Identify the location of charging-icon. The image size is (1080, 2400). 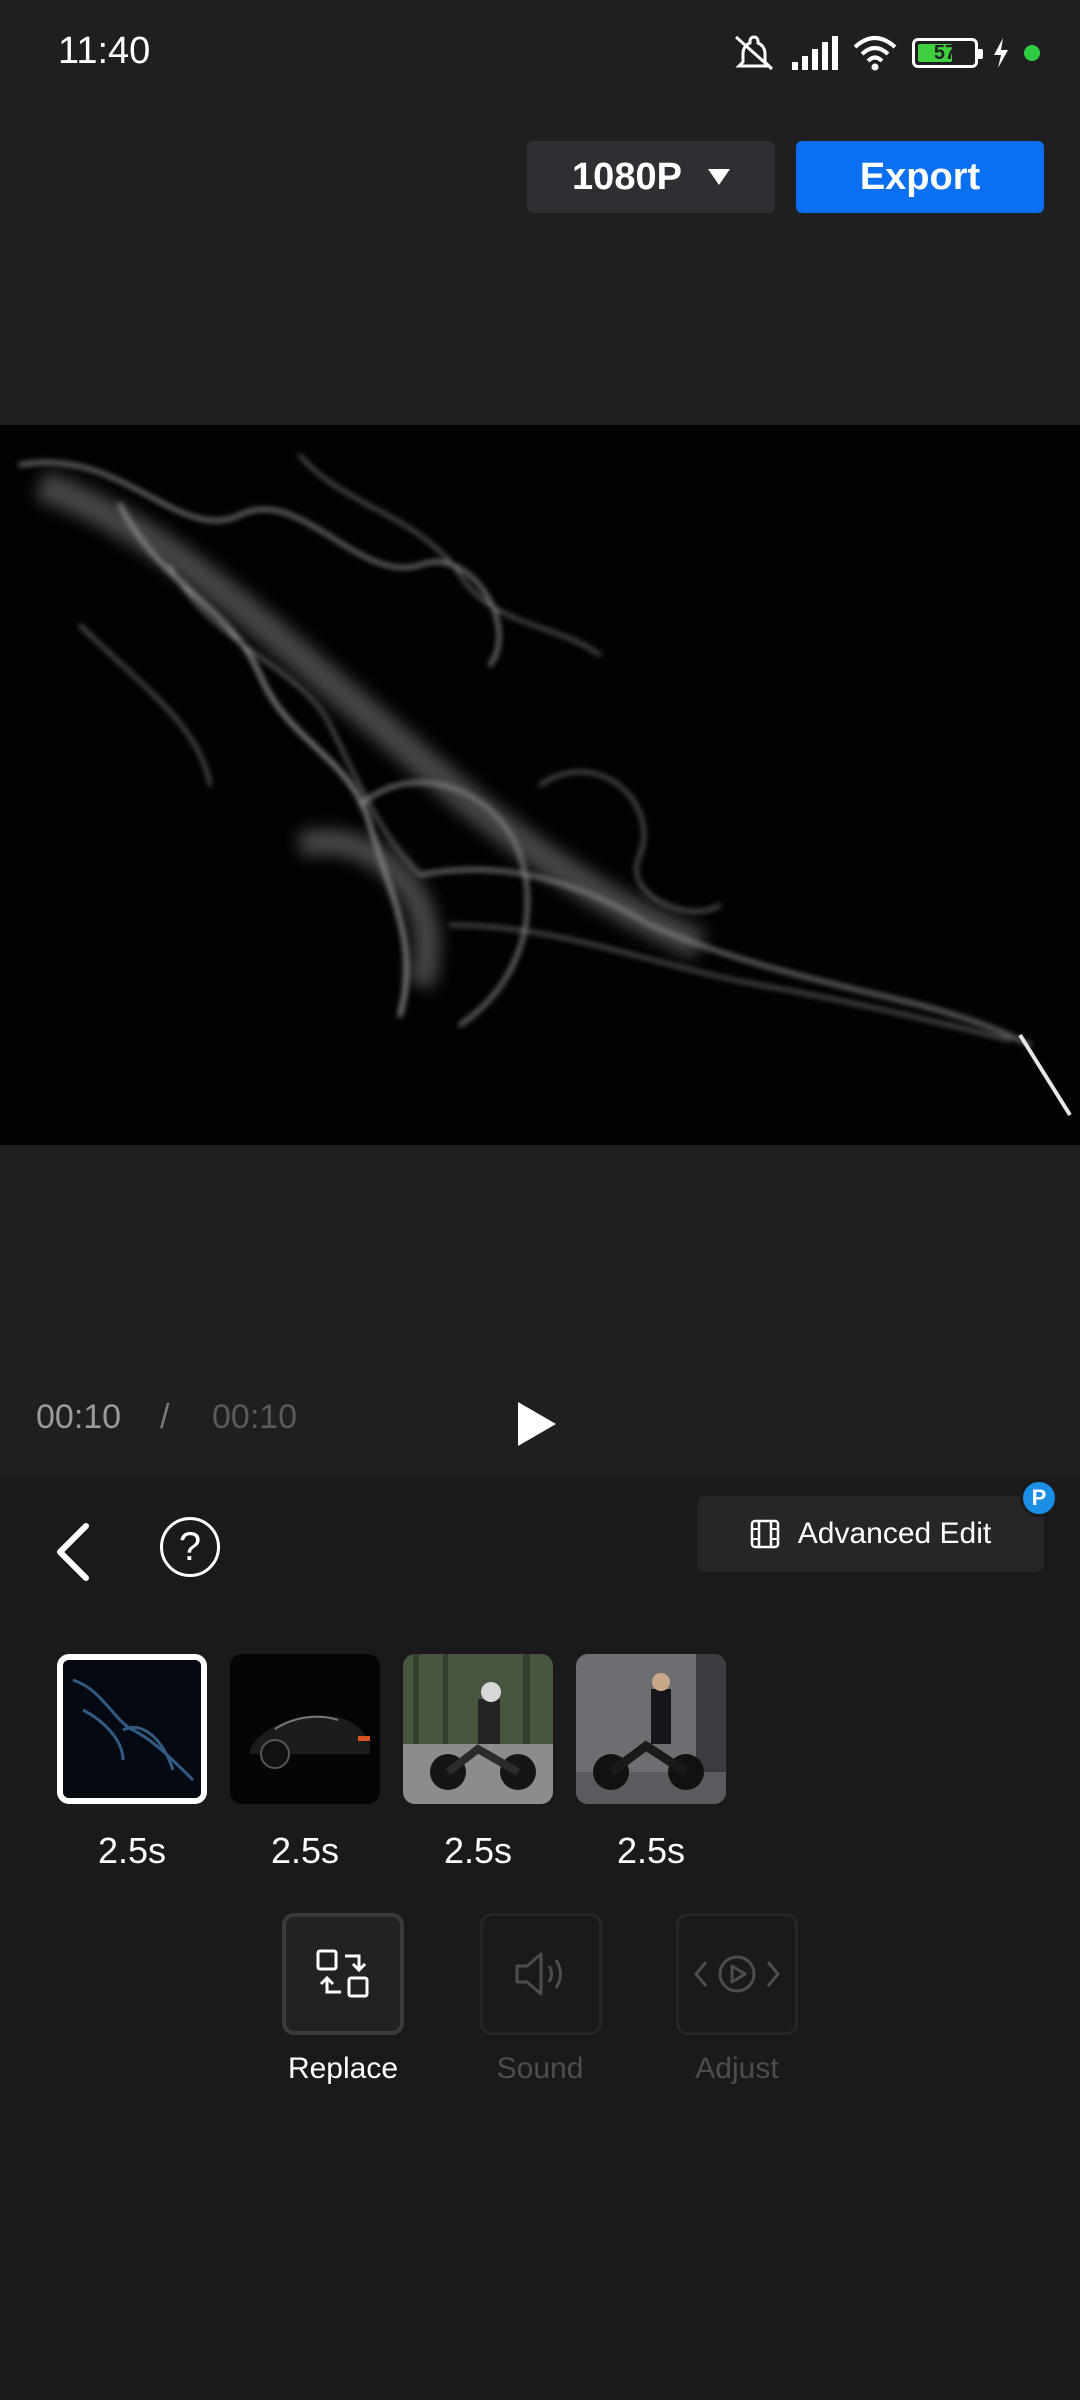
(1001, 53).